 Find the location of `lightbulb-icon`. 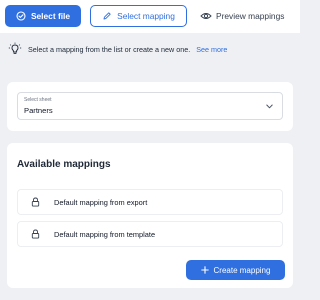

lightbulb-icon is located at coordinates (15, 49).